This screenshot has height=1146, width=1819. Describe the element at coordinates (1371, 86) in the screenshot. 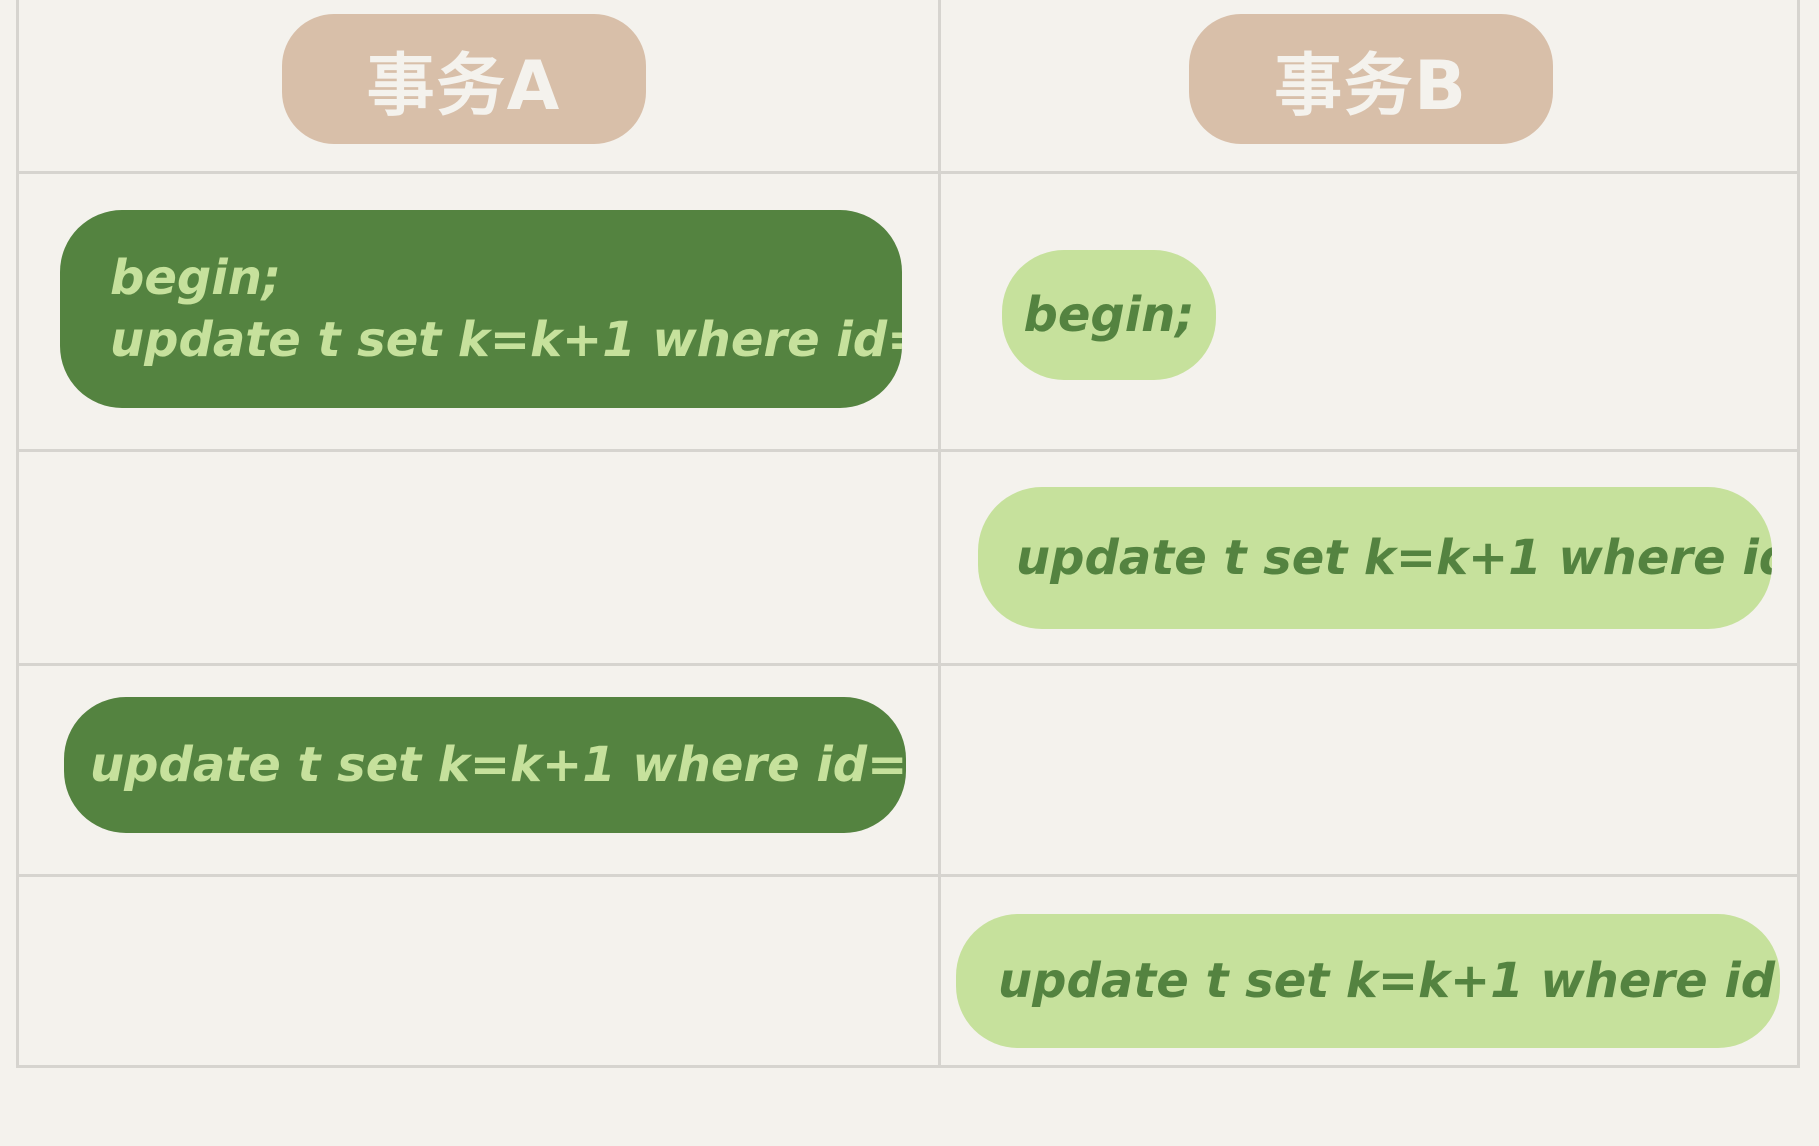

I see `header-transaction-b-label: 事务B` at that location.